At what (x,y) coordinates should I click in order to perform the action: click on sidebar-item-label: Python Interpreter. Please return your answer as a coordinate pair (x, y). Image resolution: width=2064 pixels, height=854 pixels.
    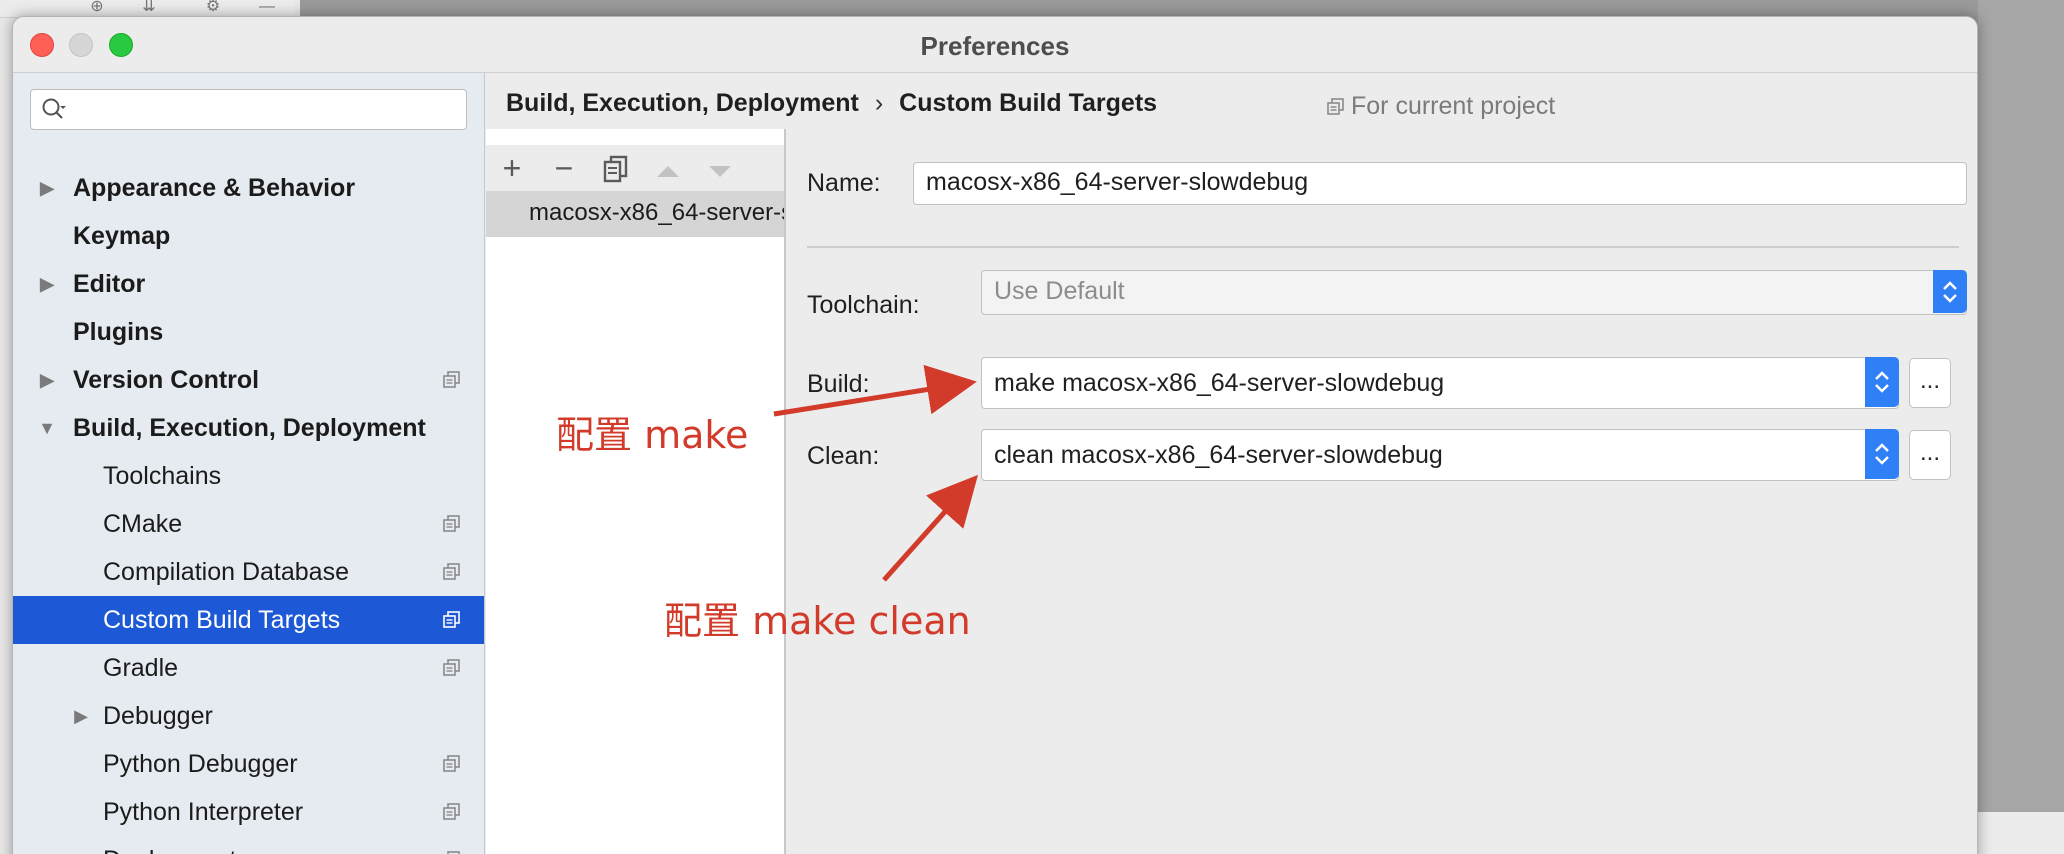
    Looking at the image, I should click on (203, 812).